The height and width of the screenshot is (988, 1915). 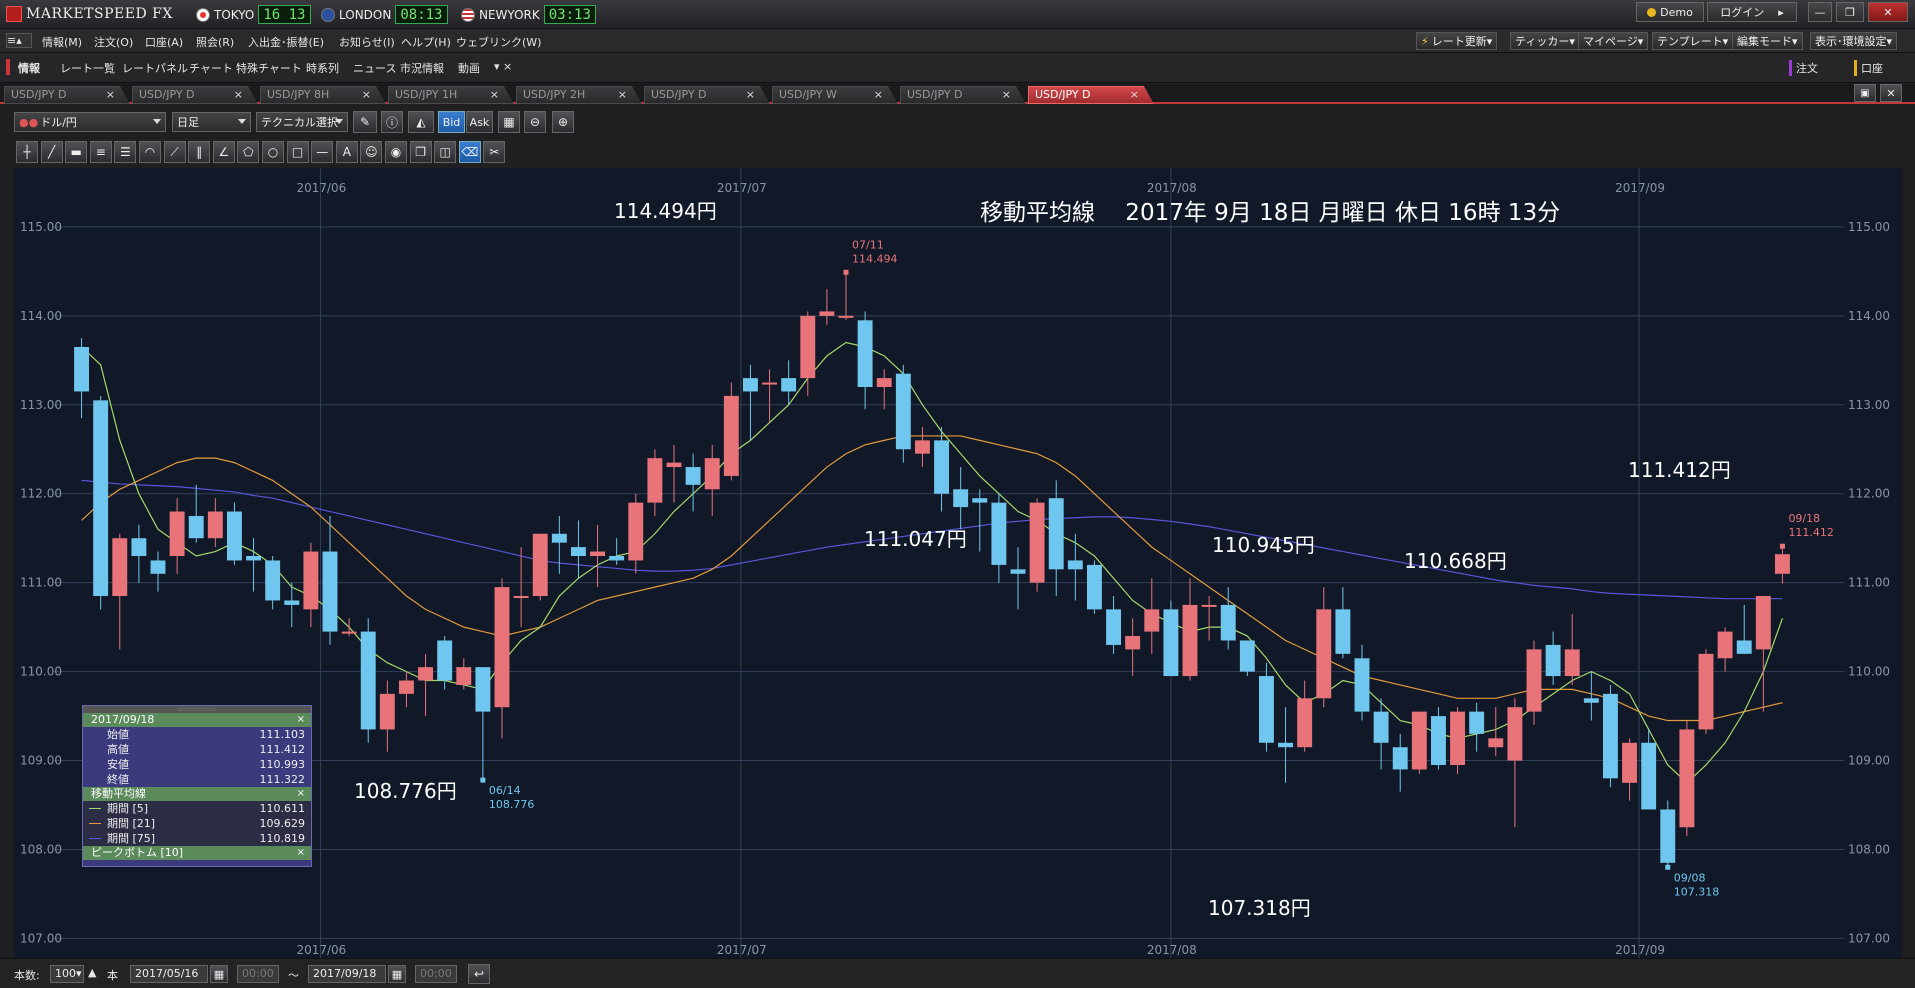 What do you see at coordinates (199, 152) in the screenshot?
I see `vlines-icon: ‖` at bounding box center [199, 152].